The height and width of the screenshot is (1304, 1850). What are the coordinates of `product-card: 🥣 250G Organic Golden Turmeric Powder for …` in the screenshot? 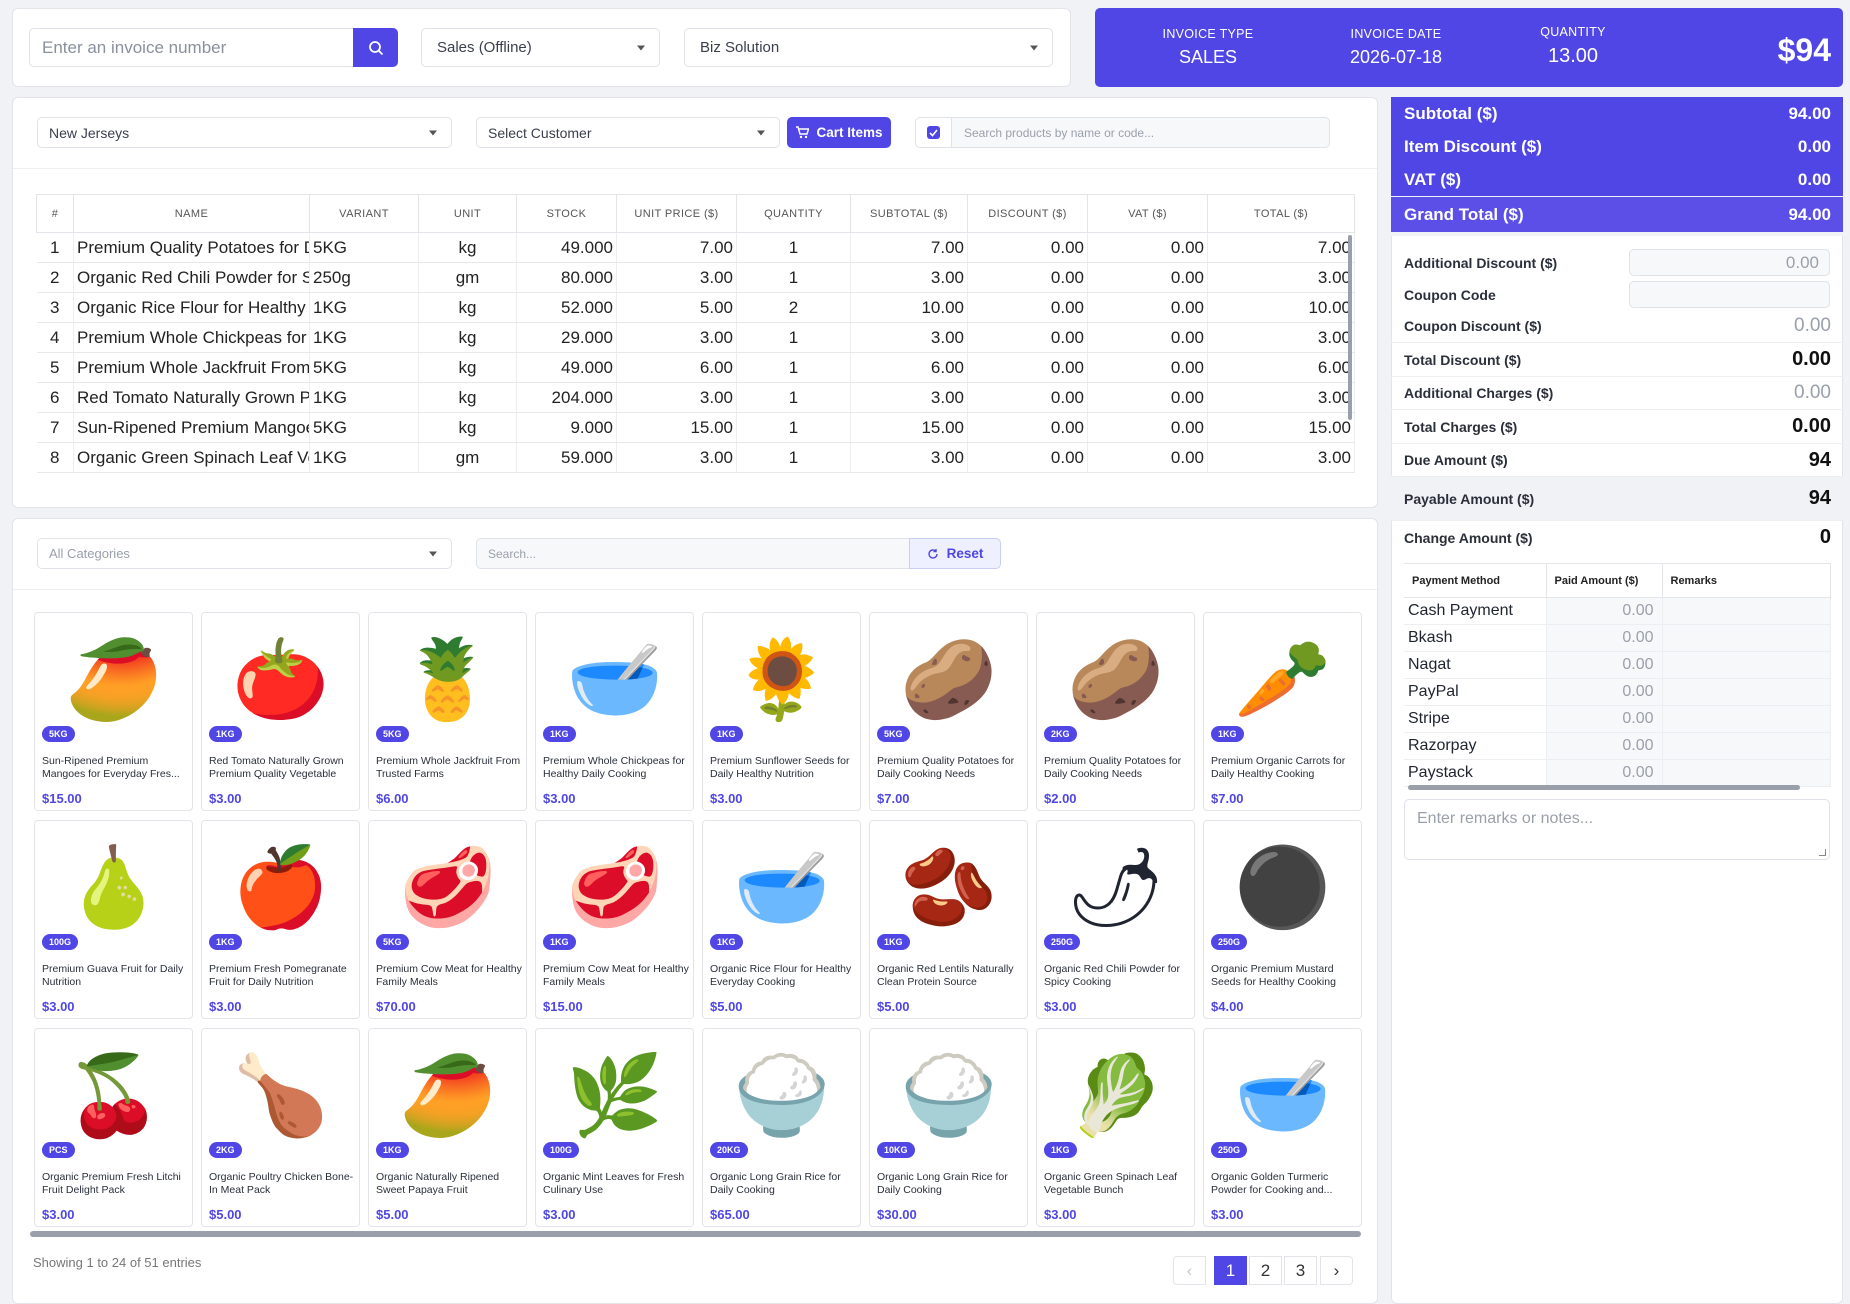 It's located at (1282, 1127).